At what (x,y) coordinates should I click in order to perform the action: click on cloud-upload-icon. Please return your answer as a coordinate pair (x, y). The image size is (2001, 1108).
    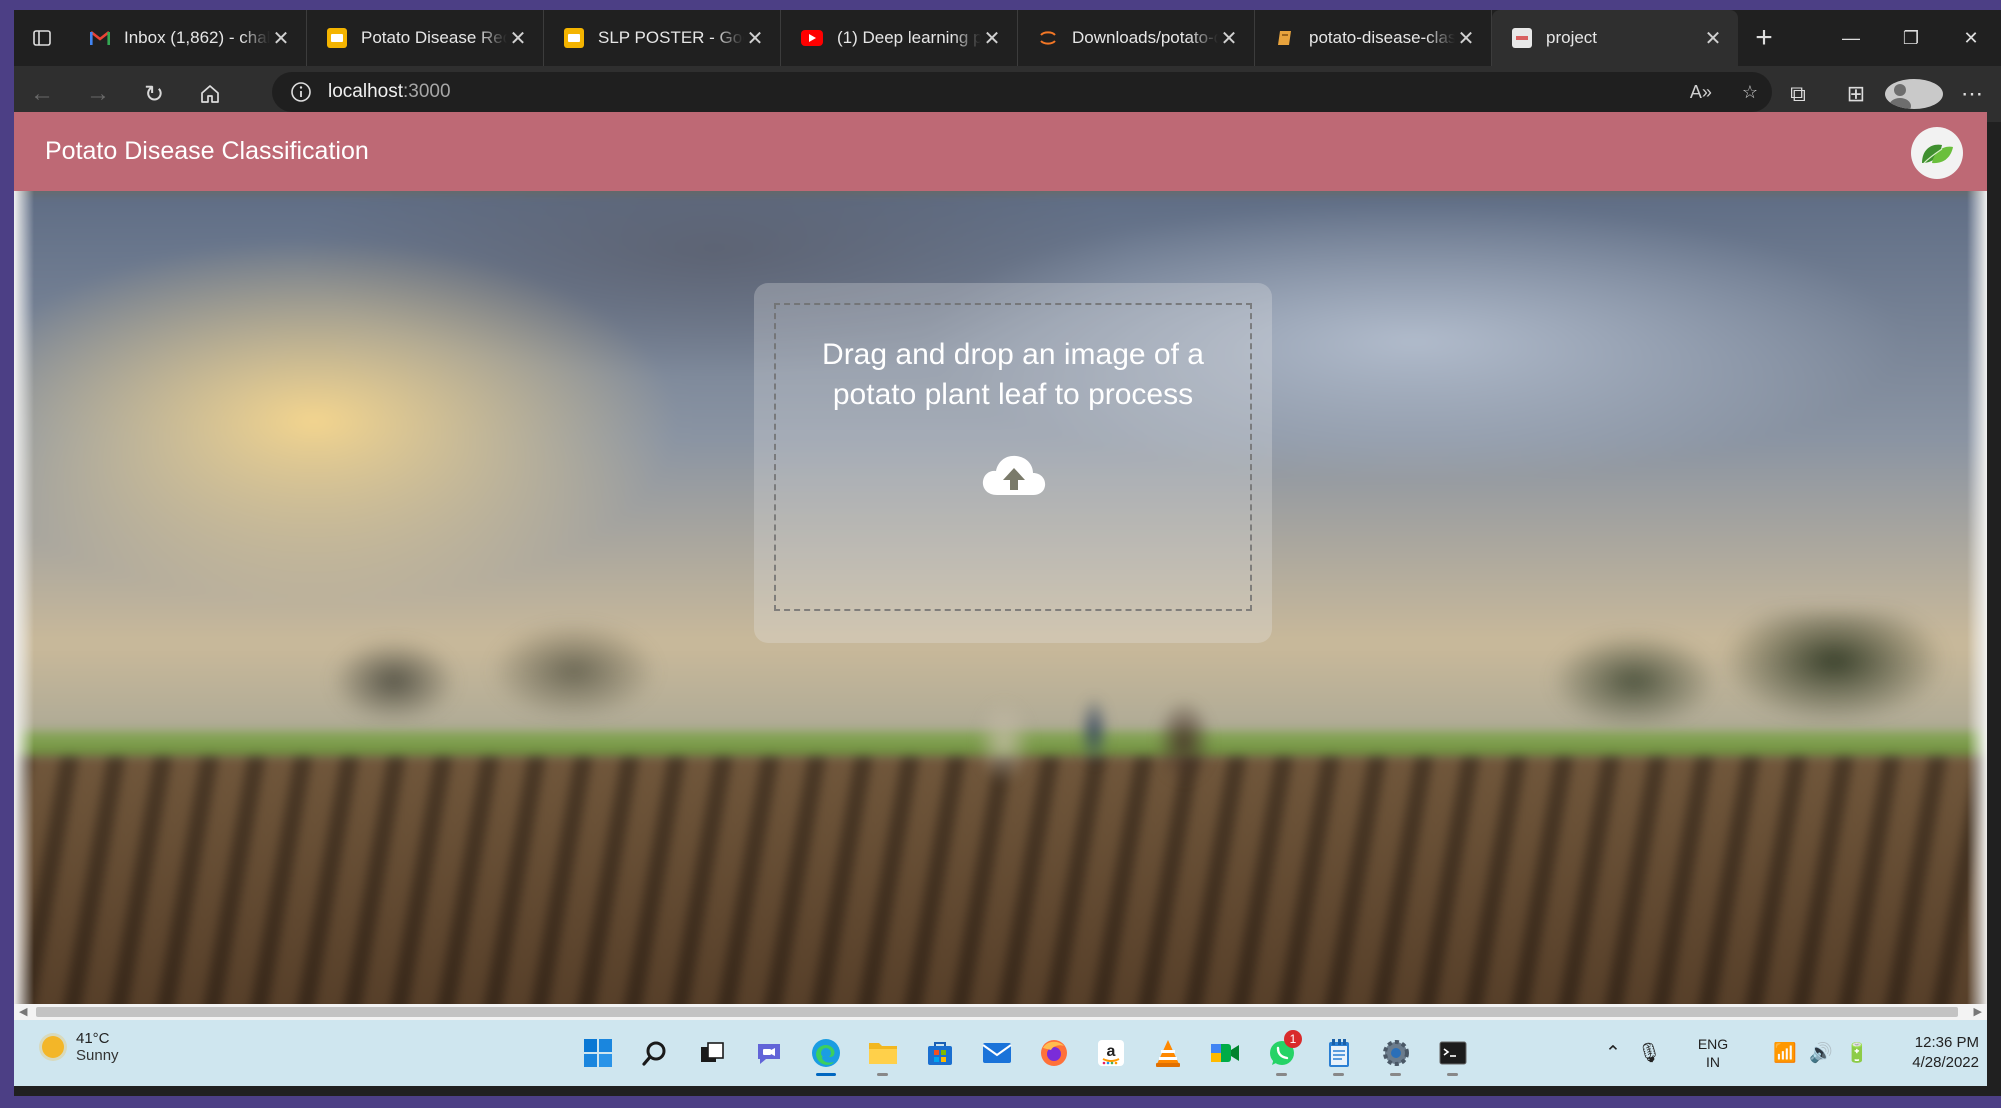
    Looking at the image, I should click on (1014, 475).